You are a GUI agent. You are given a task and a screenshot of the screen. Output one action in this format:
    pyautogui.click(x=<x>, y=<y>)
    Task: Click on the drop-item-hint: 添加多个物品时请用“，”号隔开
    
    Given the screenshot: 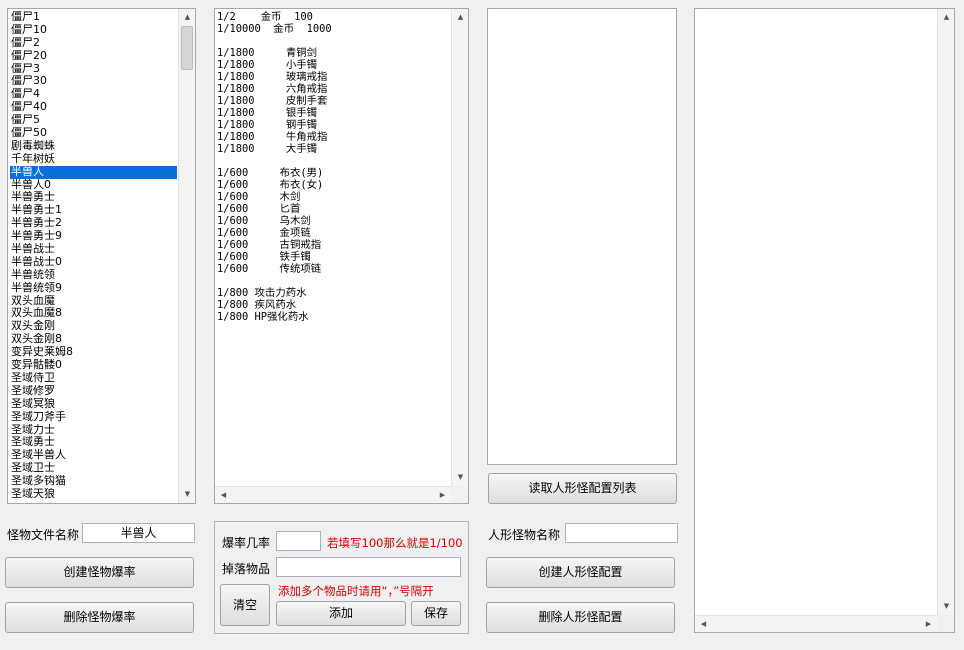 What is the action you would take?
    pyautogui.click(x=356, y=591)
    